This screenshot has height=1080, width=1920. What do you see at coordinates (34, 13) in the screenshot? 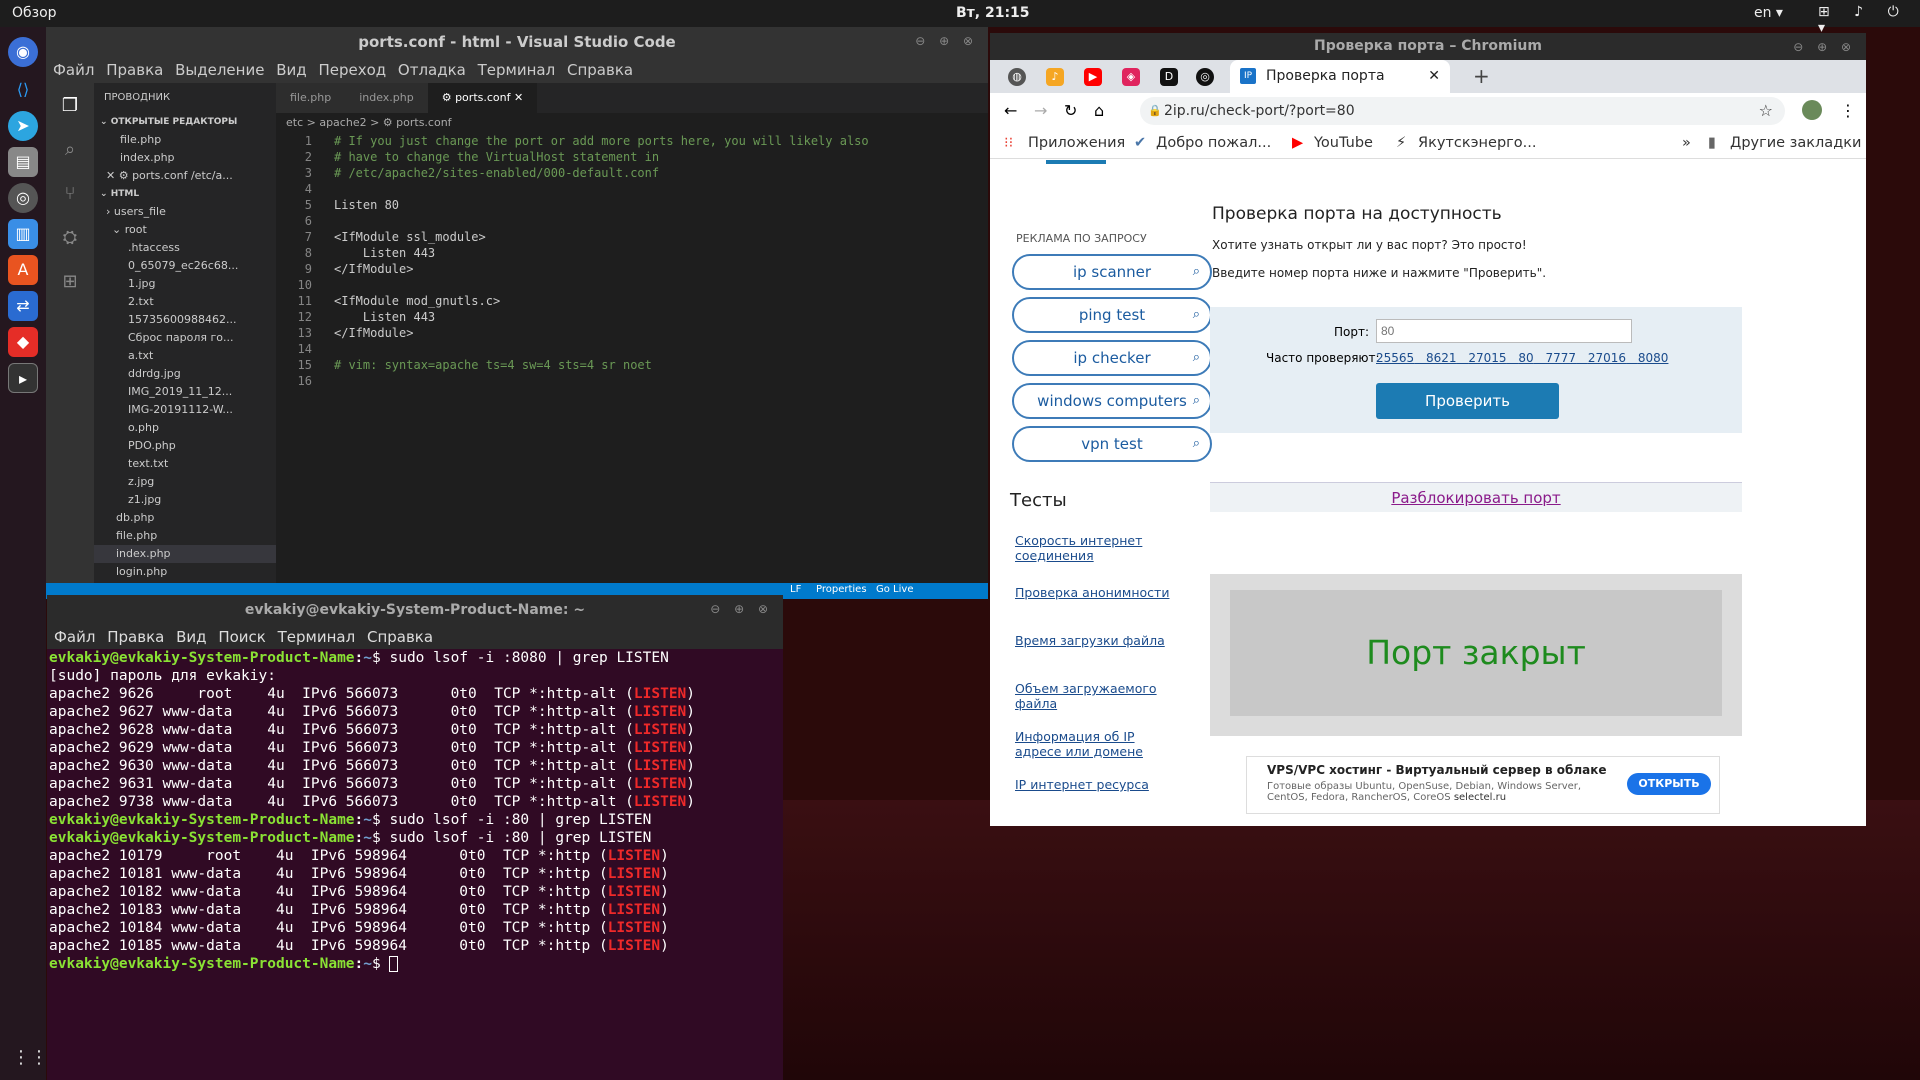
I see `activities-button: Обзор` at bounding box center [34, 13].